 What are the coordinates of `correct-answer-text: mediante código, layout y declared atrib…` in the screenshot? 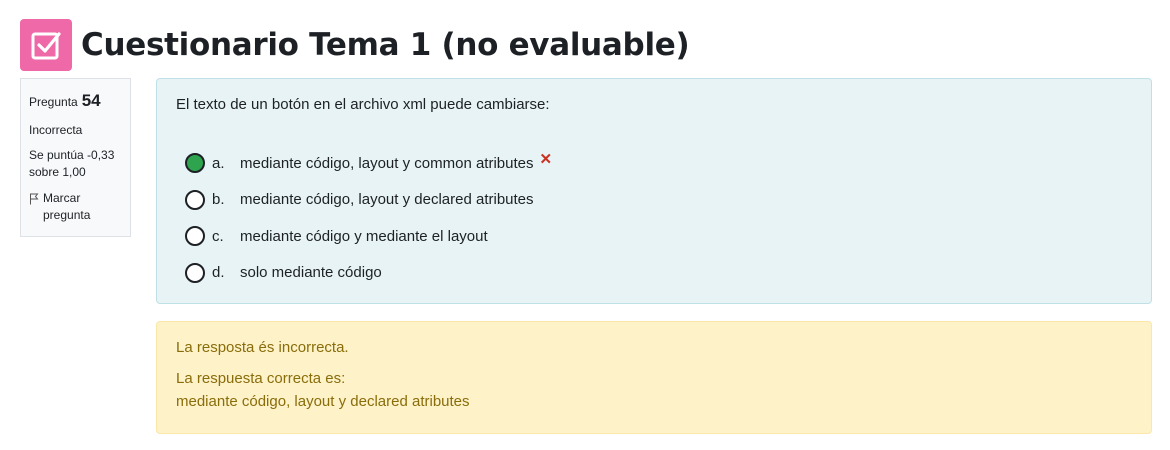 It's located at (323, 401).